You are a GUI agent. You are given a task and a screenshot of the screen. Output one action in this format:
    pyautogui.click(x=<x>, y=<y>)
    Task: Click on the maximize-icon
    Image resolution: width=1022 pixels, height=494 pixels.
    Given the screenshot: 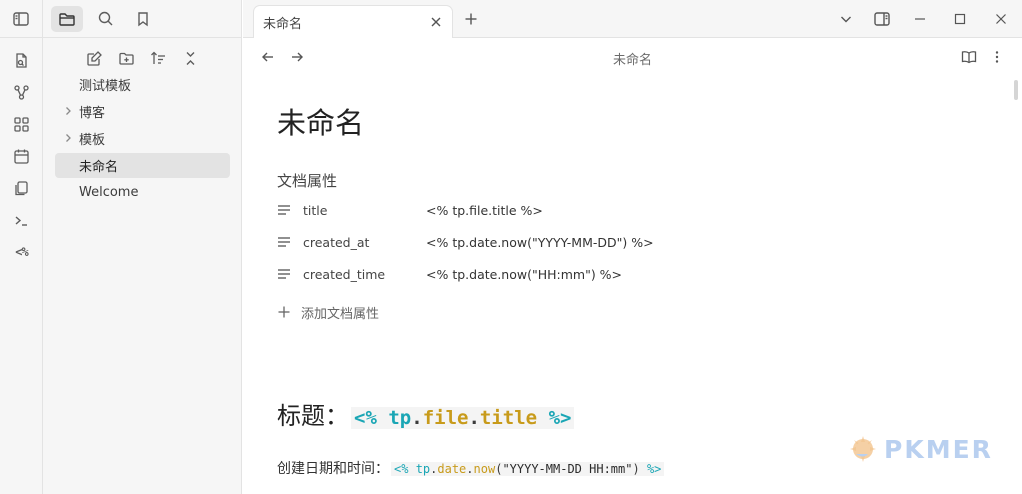 What is the action you would take?
    pyautogui.click(x=960, y=19)
    